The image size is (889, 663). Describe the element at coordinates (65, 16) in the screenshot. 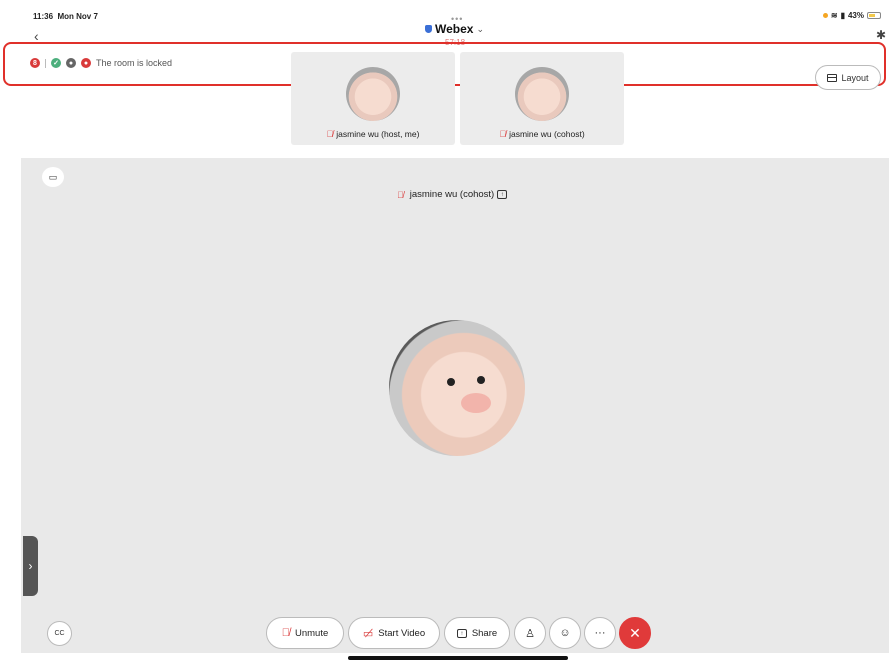

I see `status-time: 11:36 Mon Nov 7` at that location.